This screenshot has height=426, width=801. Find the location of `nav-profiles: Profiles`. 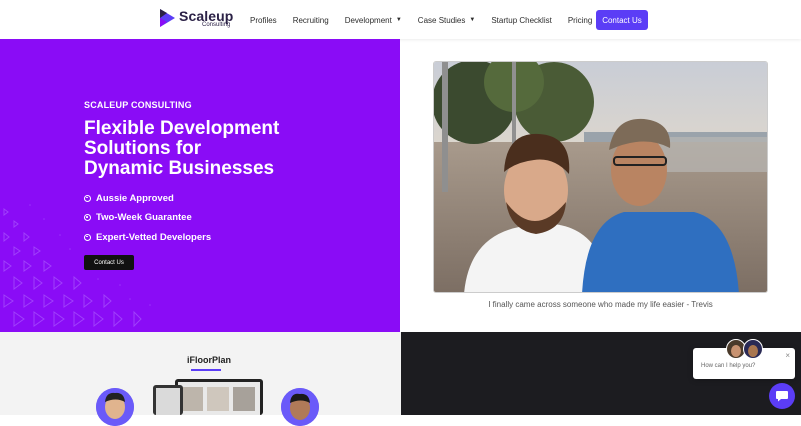

nav-profiles: Profiles is located at coordinates (263, 20).